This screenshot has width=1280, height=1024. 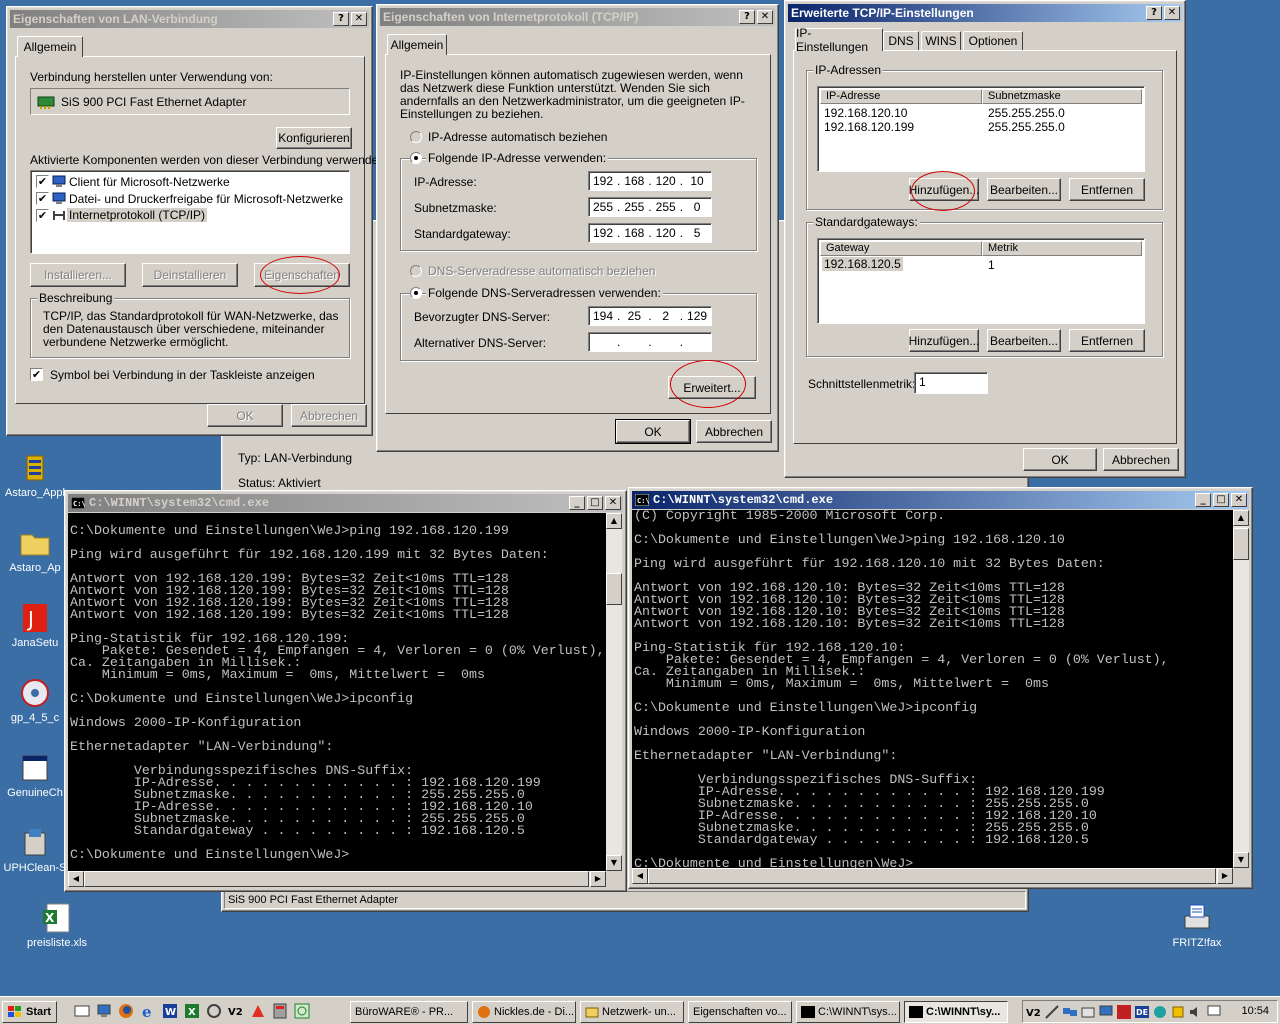 What do you see at coordinates (1197, 925) in the screenshot?
I see `desktop-icon-fritzfax: FRITZ!fax` at bounding box center [1197, 925].